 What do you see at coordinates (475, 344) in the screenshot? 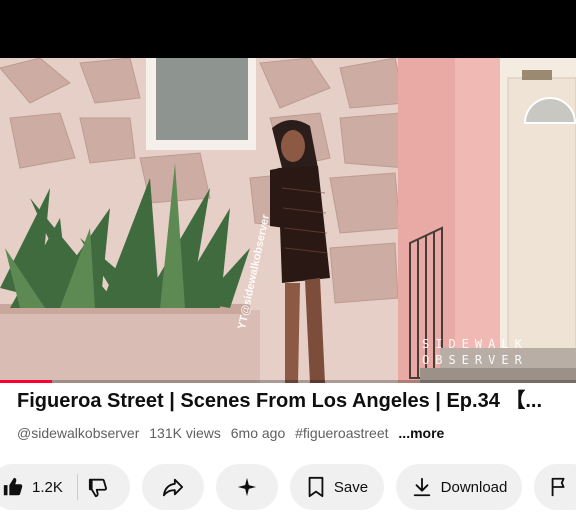
I see `watermark-line-1: SIDEWALK` at bounding box center [475, 344].